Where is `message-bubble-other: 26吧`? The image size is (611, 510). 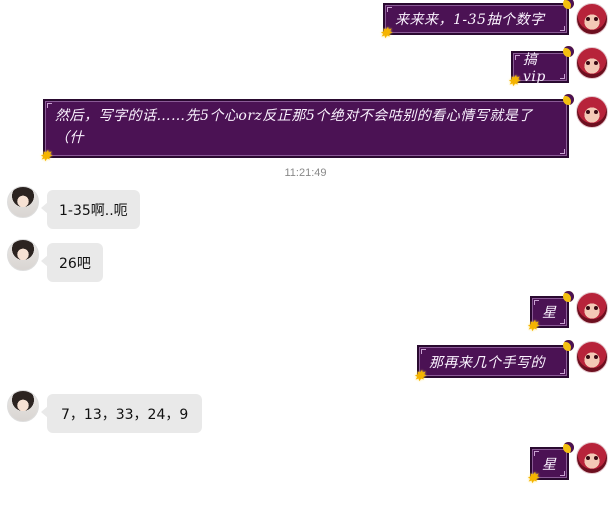 message-bubble-other: 26吧 is located at coordinates (72, 262).